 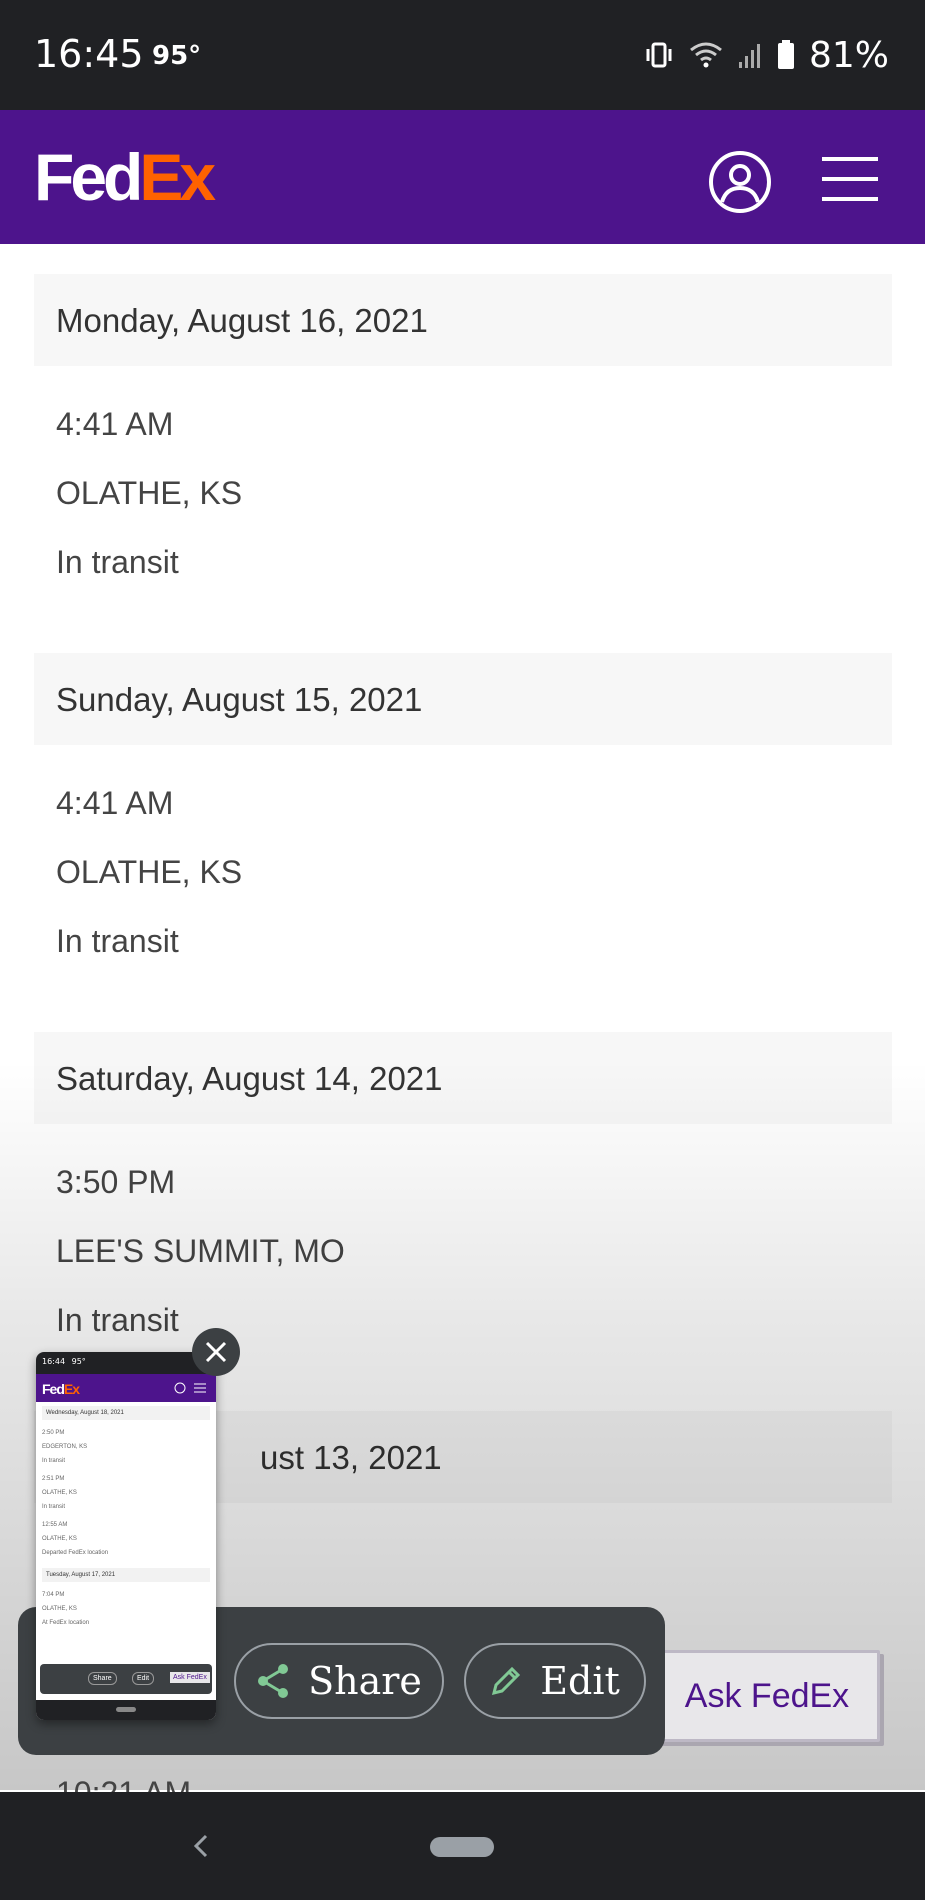 I want to click on thumbnail-line: 12:55 AM, so click(x=55, y=1525).